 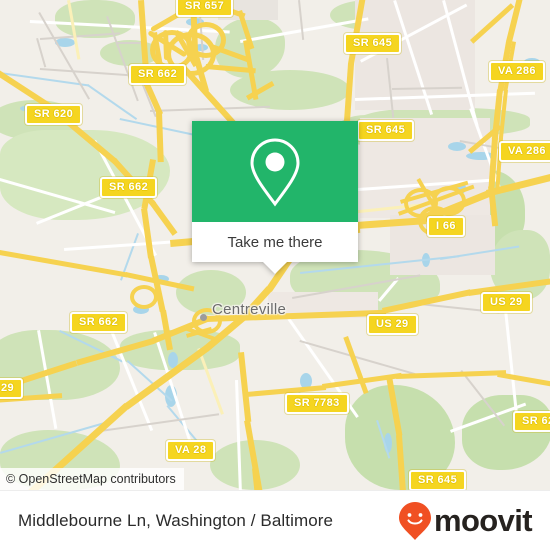 What do you see at coordinates (523, 380) in the screenshot?
I see `highway-sr7783` at bounding box center [523, 380].